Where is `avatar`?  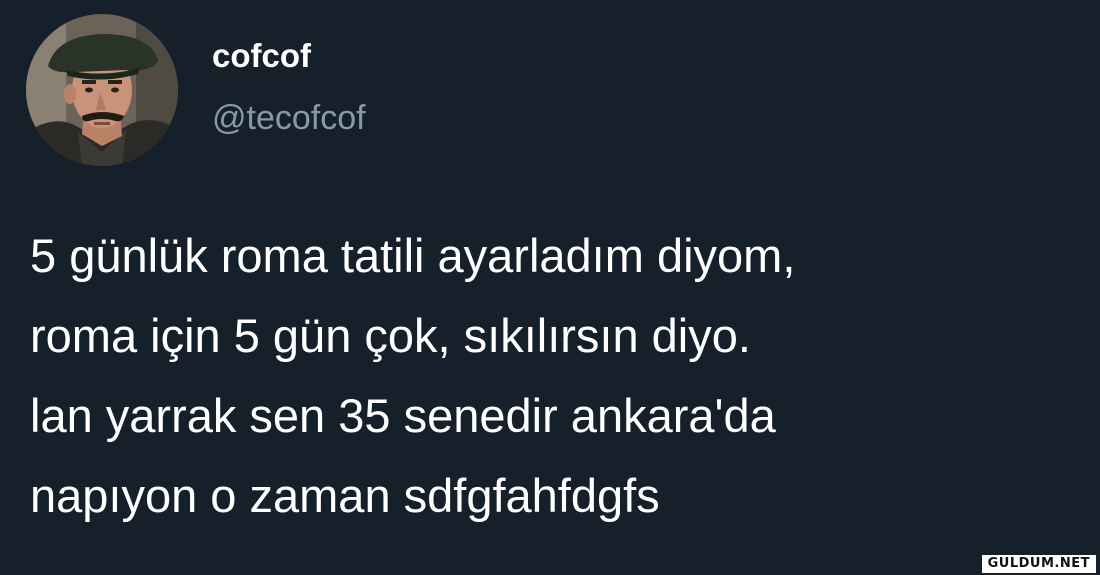
avatar is located at coordinates (102, 90).